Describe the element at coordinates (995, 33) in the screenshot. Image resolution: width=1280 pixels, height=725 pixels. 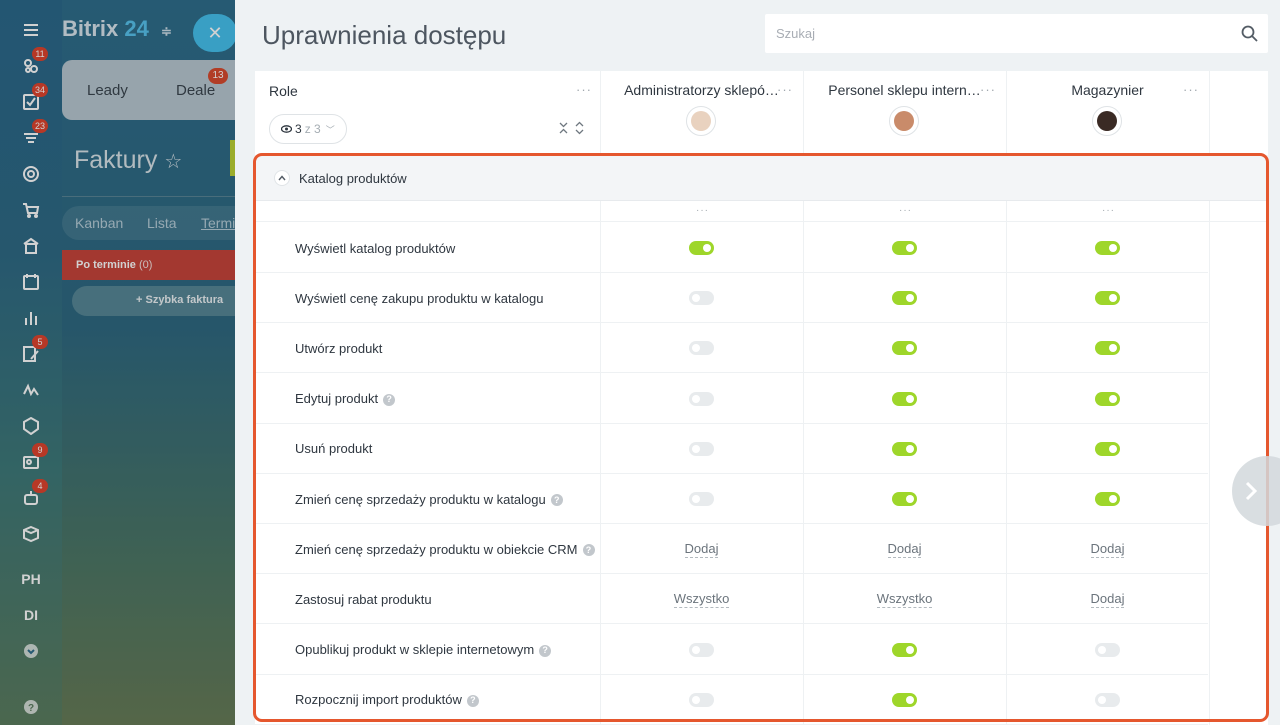
I see `search-input` at that location.